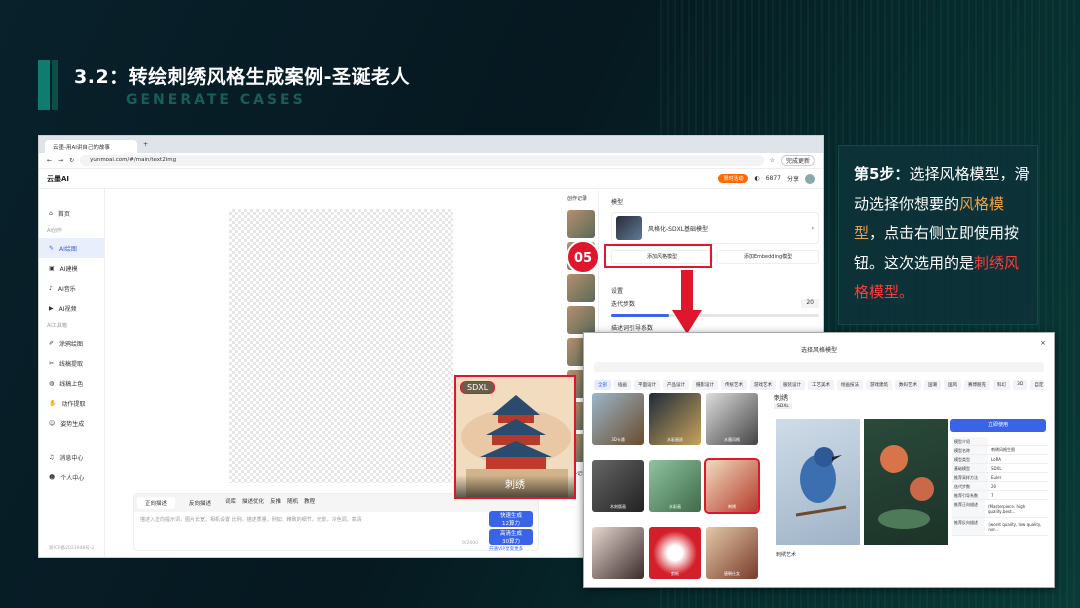  Describe the element at coordinates (71, 308) in the screenshot. I see `sidebar-item-ai-video: ▶ AI视频` at that location.